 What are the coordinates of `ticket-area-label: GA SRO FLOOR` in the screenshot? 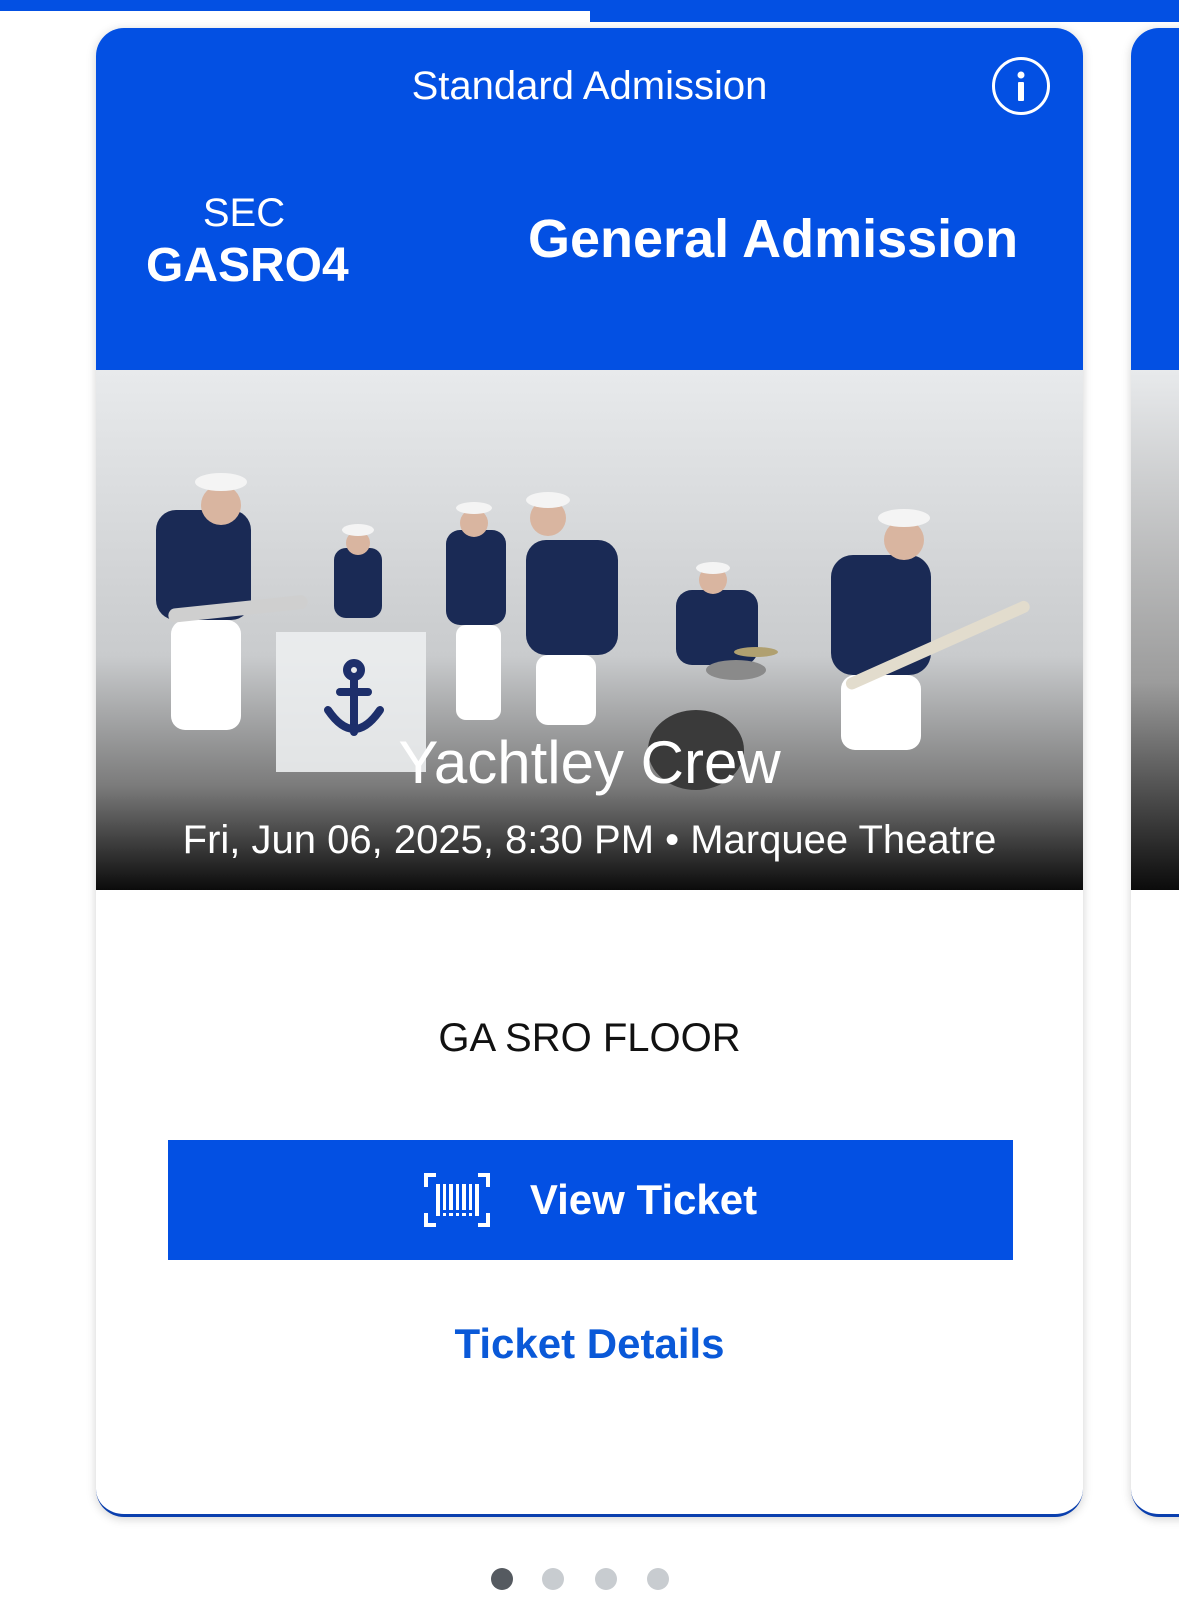 It's located at (589, 1038).